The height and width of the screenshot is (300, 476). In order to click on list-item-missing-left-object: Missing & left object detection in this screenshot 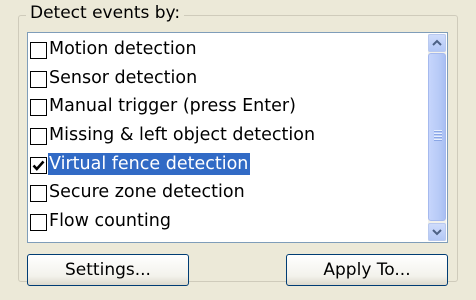, I will do `click(228, 135)`.